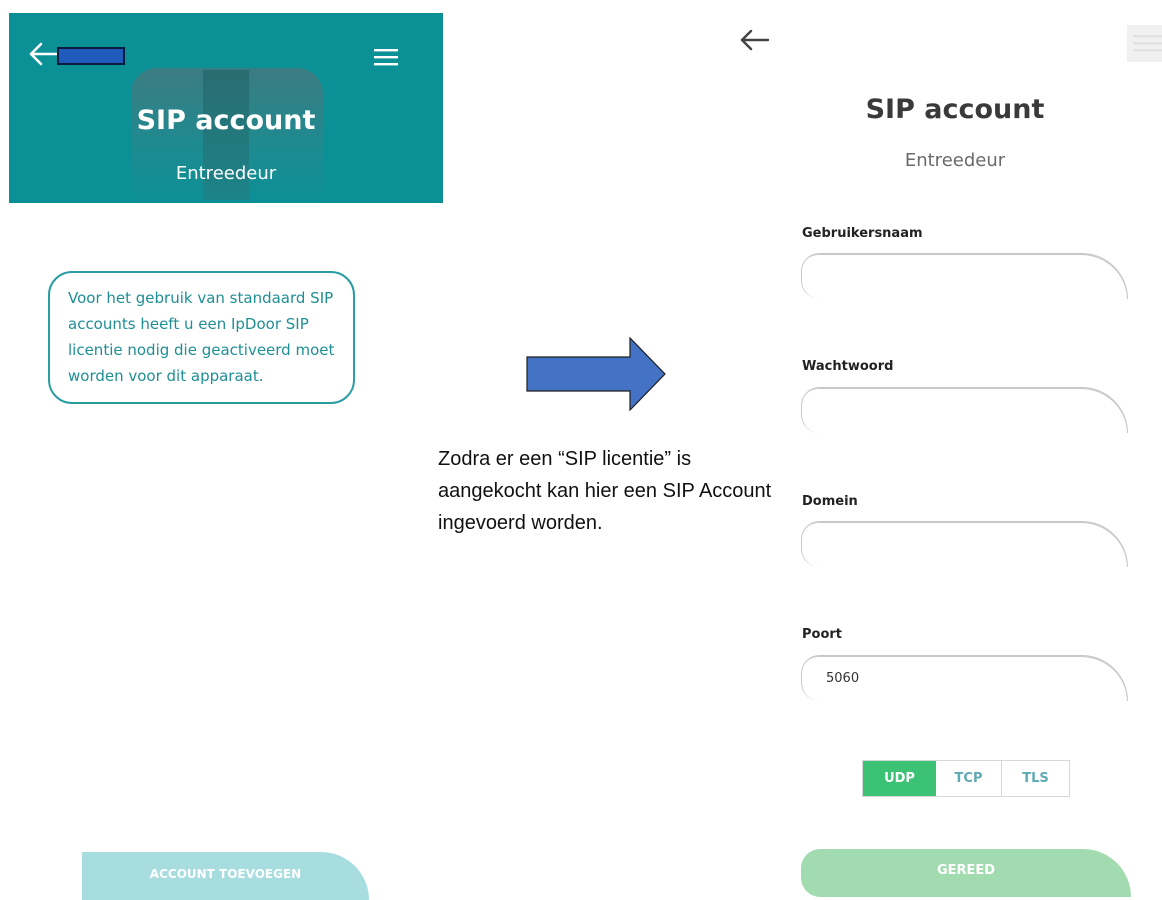 The image size is (1162, 900). What do you see at coordinates (899, 778) in the screenshot?
I see `transport-option-udp: UDP` at bounding box center [899, 778].